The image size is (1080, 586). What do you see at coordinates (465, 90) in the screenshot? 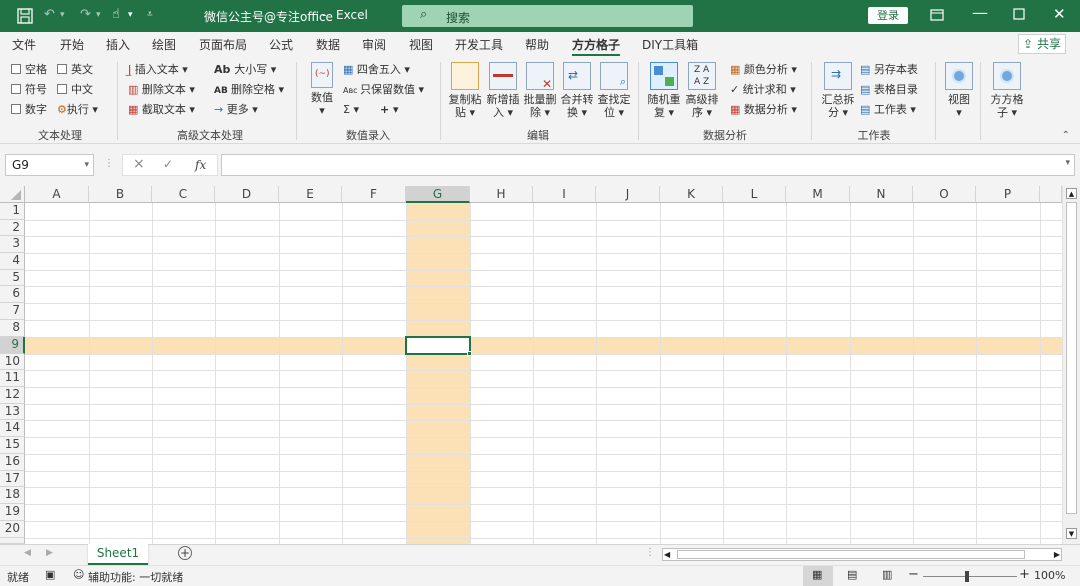
I see `copy-paste-button: 复制粘贴 ▾` at bounding box center [465, 90].